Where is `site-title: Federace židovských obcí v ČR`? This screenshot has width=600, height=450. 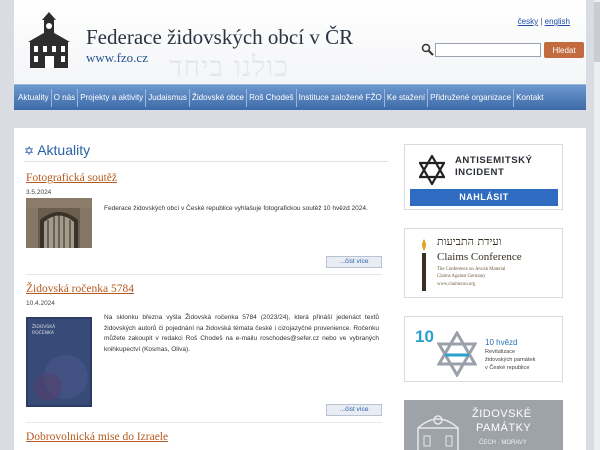
site-title: Federace židovských obcí v ČR is located at coordinates (219, 37).